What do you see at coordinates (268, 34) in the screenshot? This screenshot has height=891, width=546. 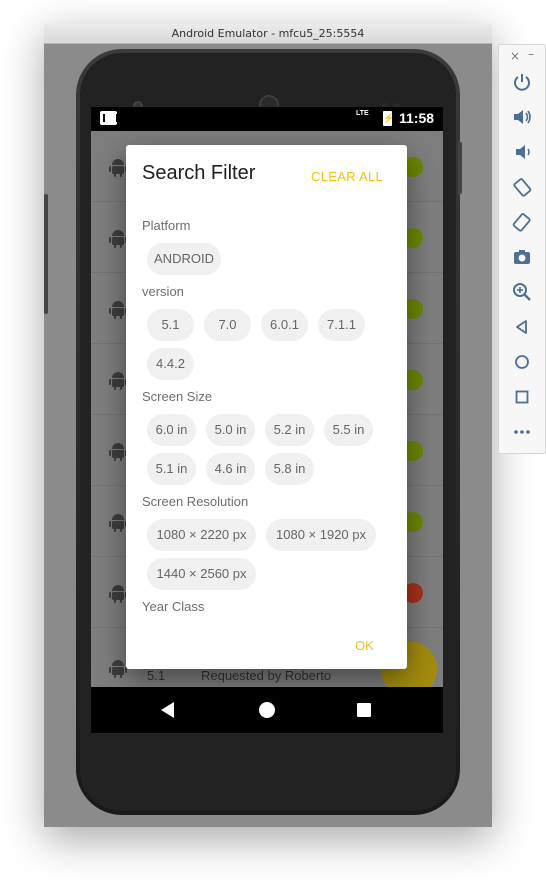 I see `window-title: Android Emulator - mfcu5_25:5554` at bounding box center [268, 34].